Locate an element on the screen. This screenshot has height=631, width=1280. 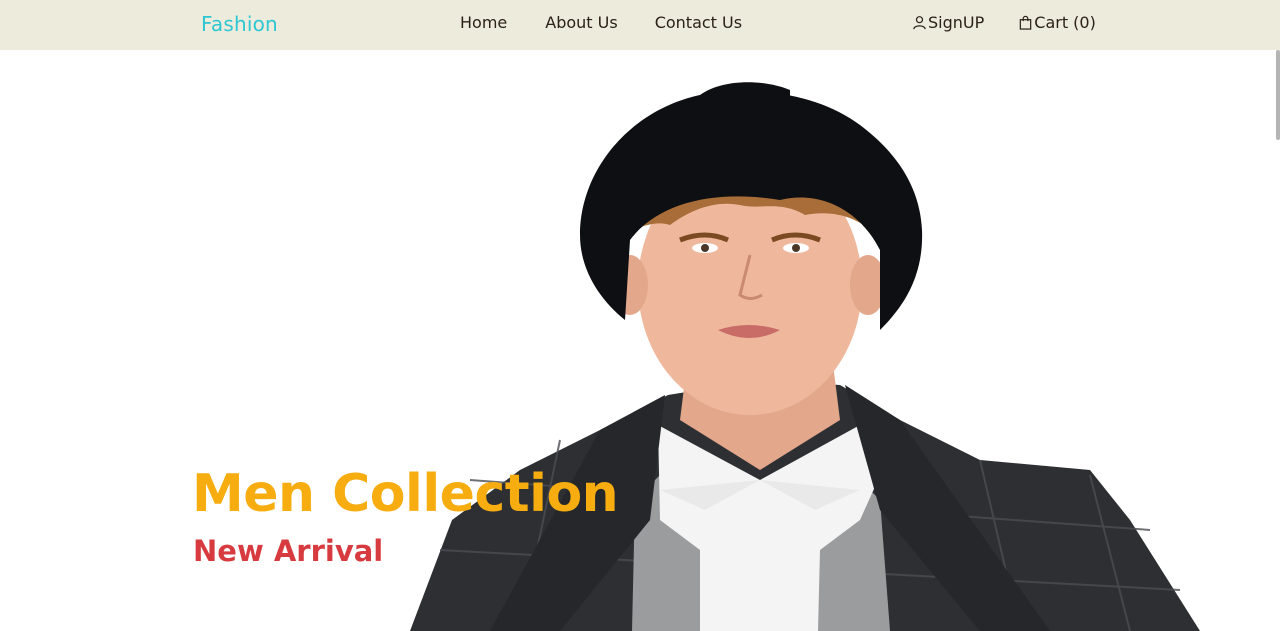
signup-link: SignUP is located at coordinates (948, 22).